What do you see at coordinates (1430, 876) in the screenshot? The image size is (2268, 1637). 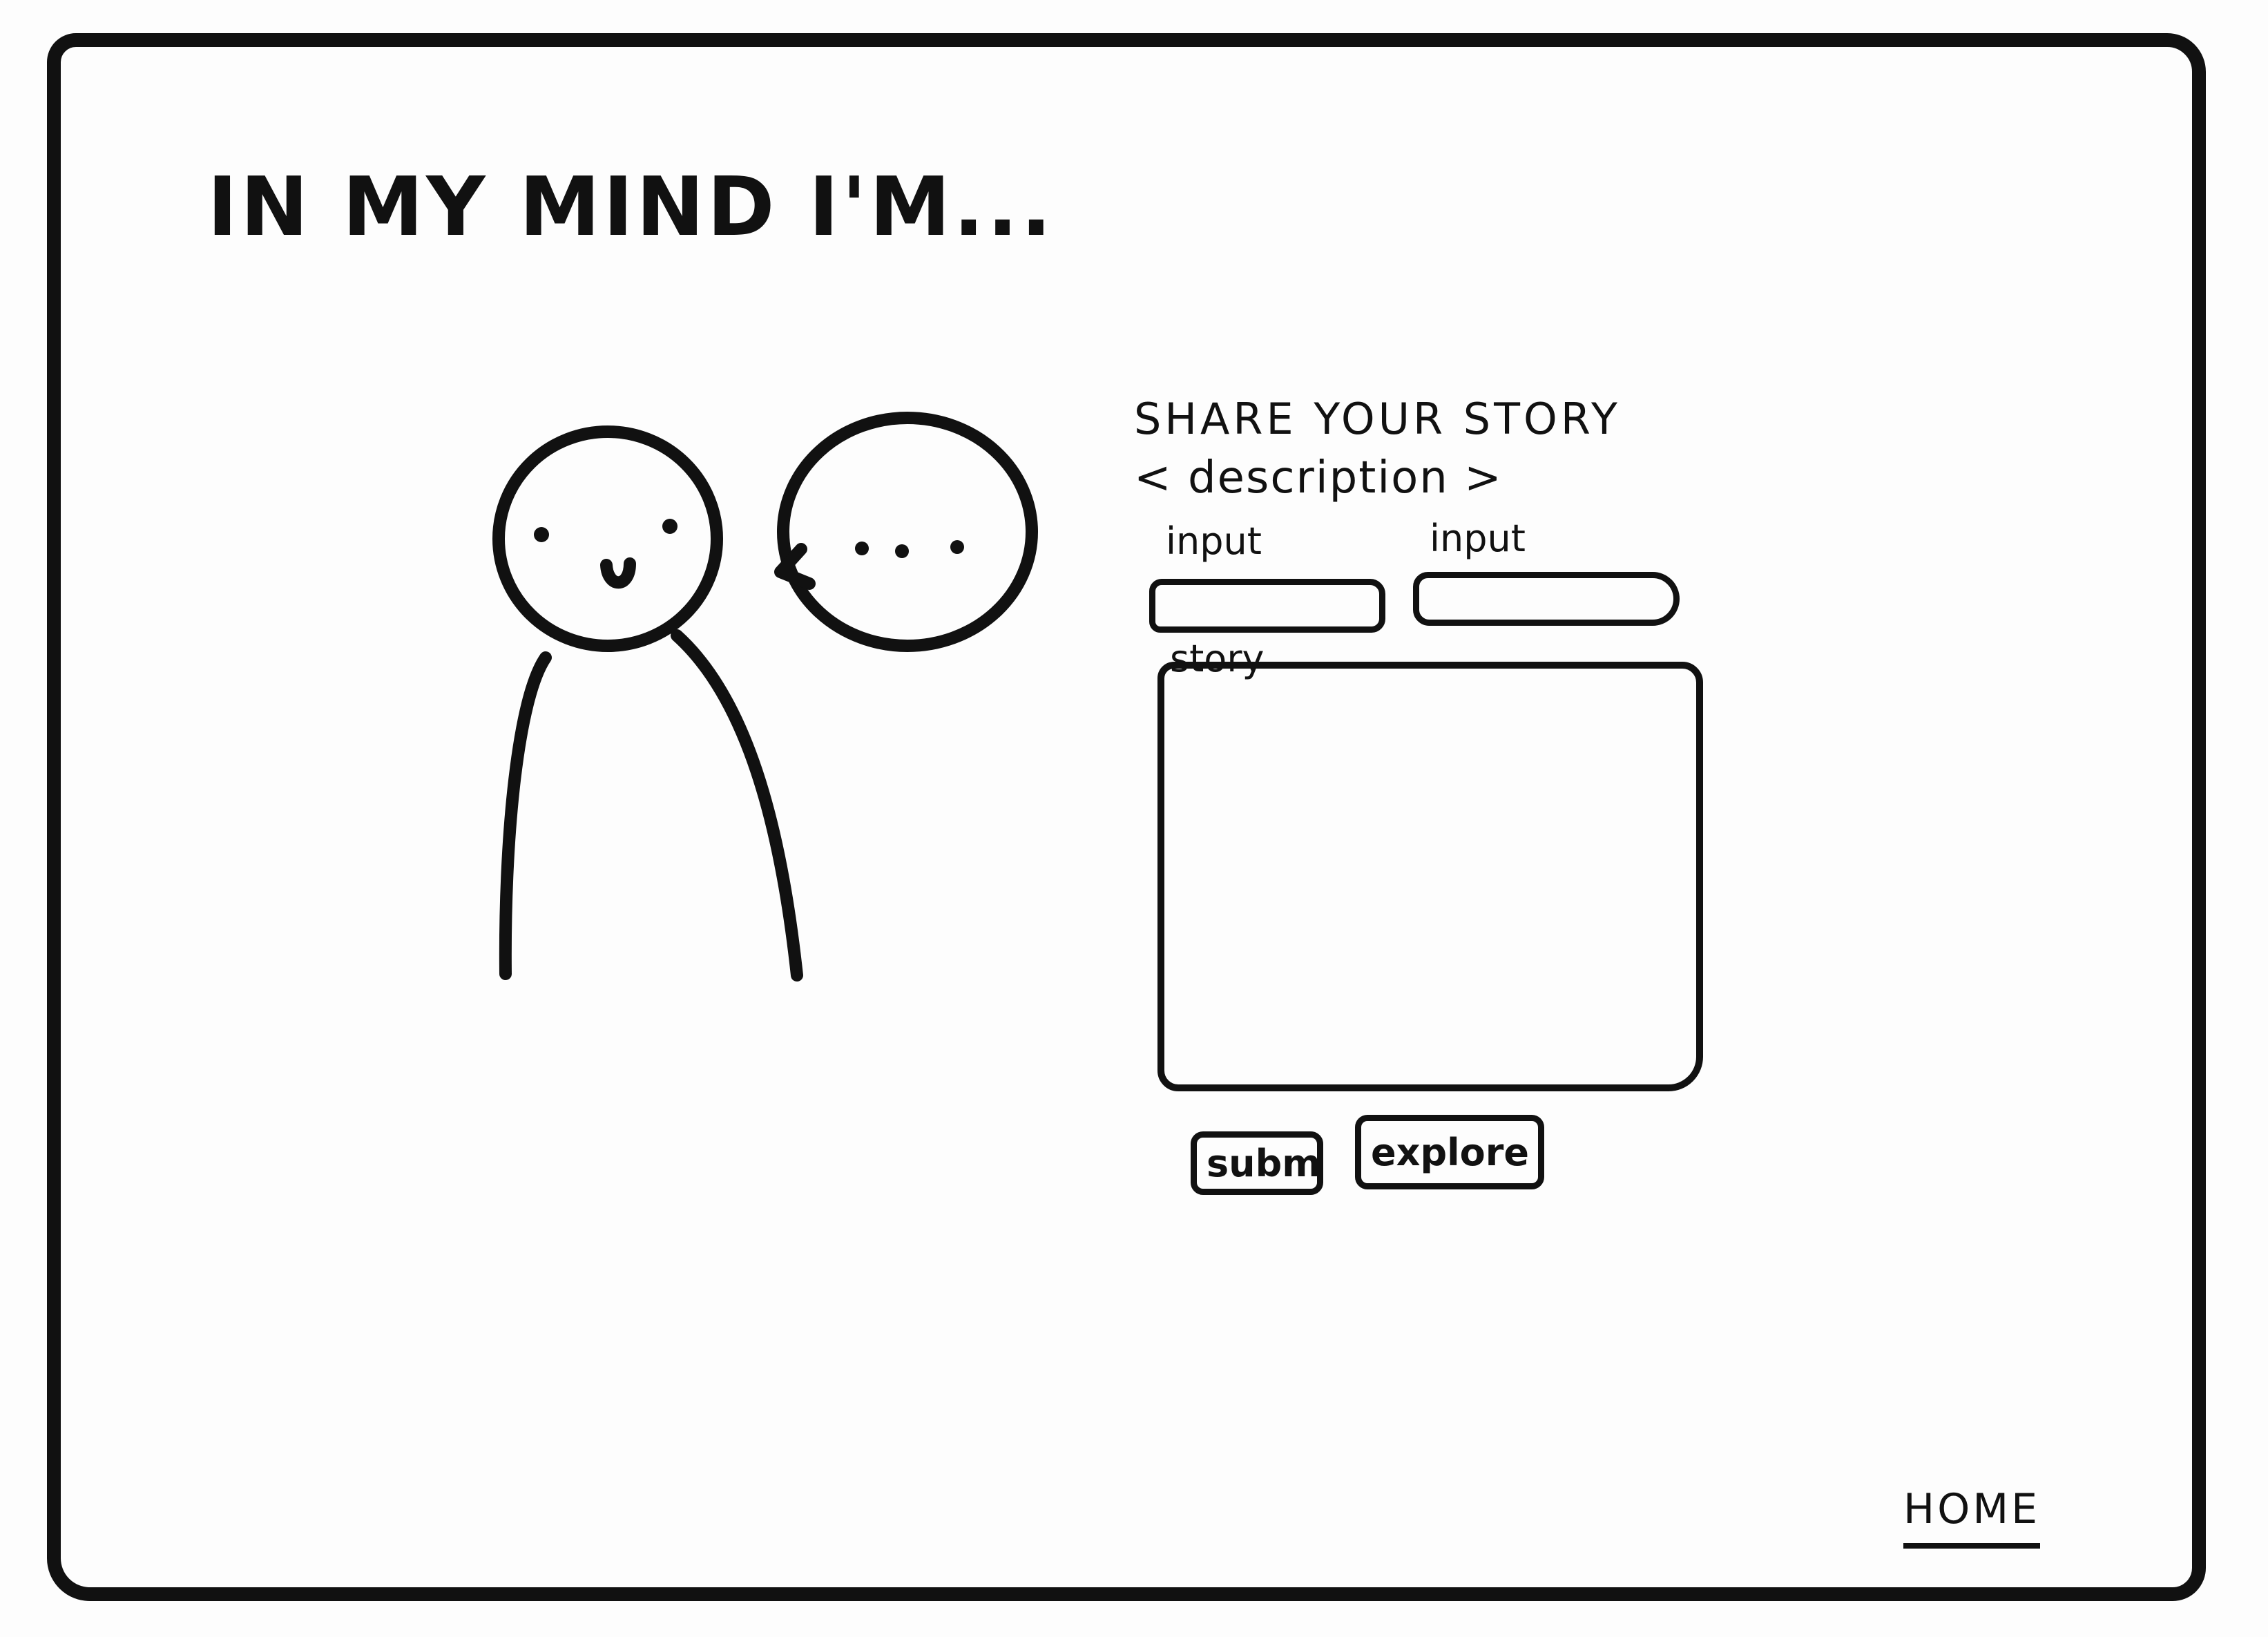 I see `story-textarea` at bounding box center [1430, 876].